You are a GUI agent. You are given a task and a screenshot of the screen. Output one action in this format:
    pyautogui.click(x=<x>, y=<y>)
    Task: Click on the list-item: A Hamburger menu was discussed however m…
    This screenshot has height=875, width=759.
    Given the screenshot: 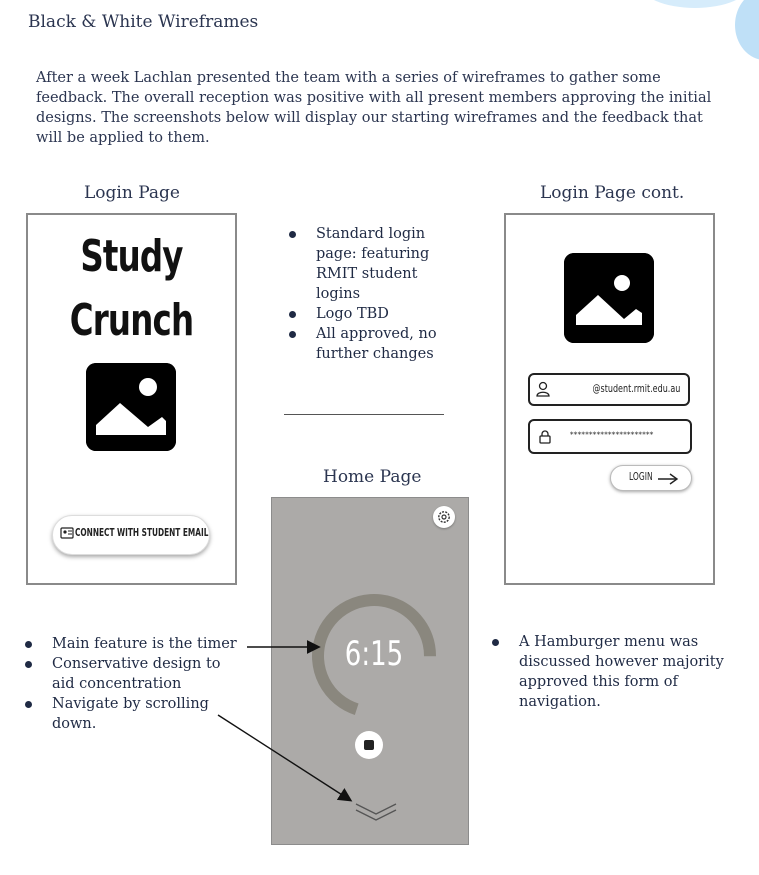 What is the action you would take?
    pyautogui.click(x=612, y=672)
    